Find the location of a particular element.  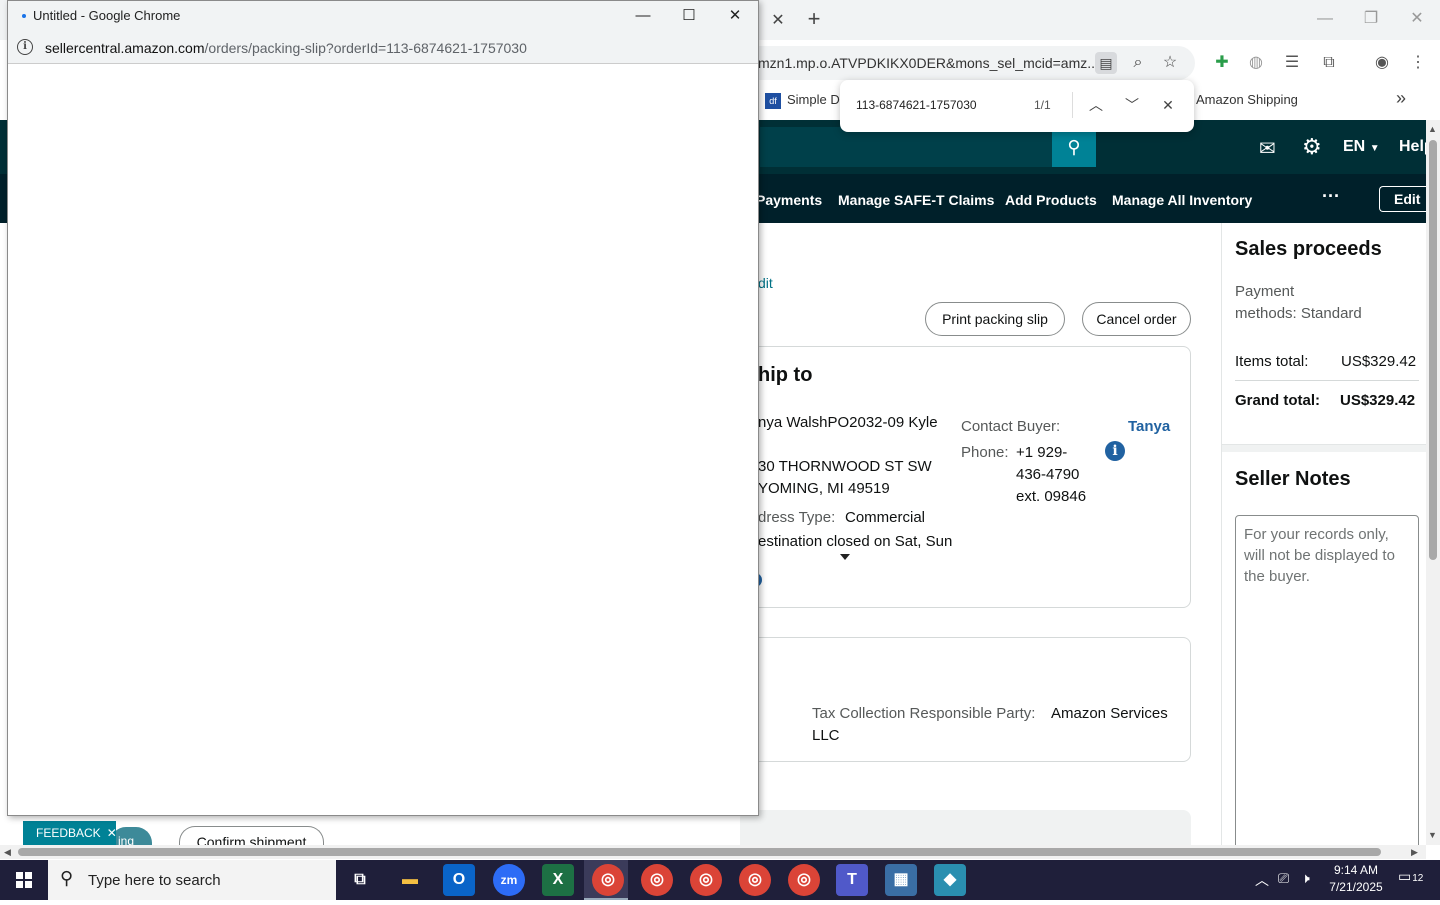

totals-divider is located at coordinates (1327, 380).